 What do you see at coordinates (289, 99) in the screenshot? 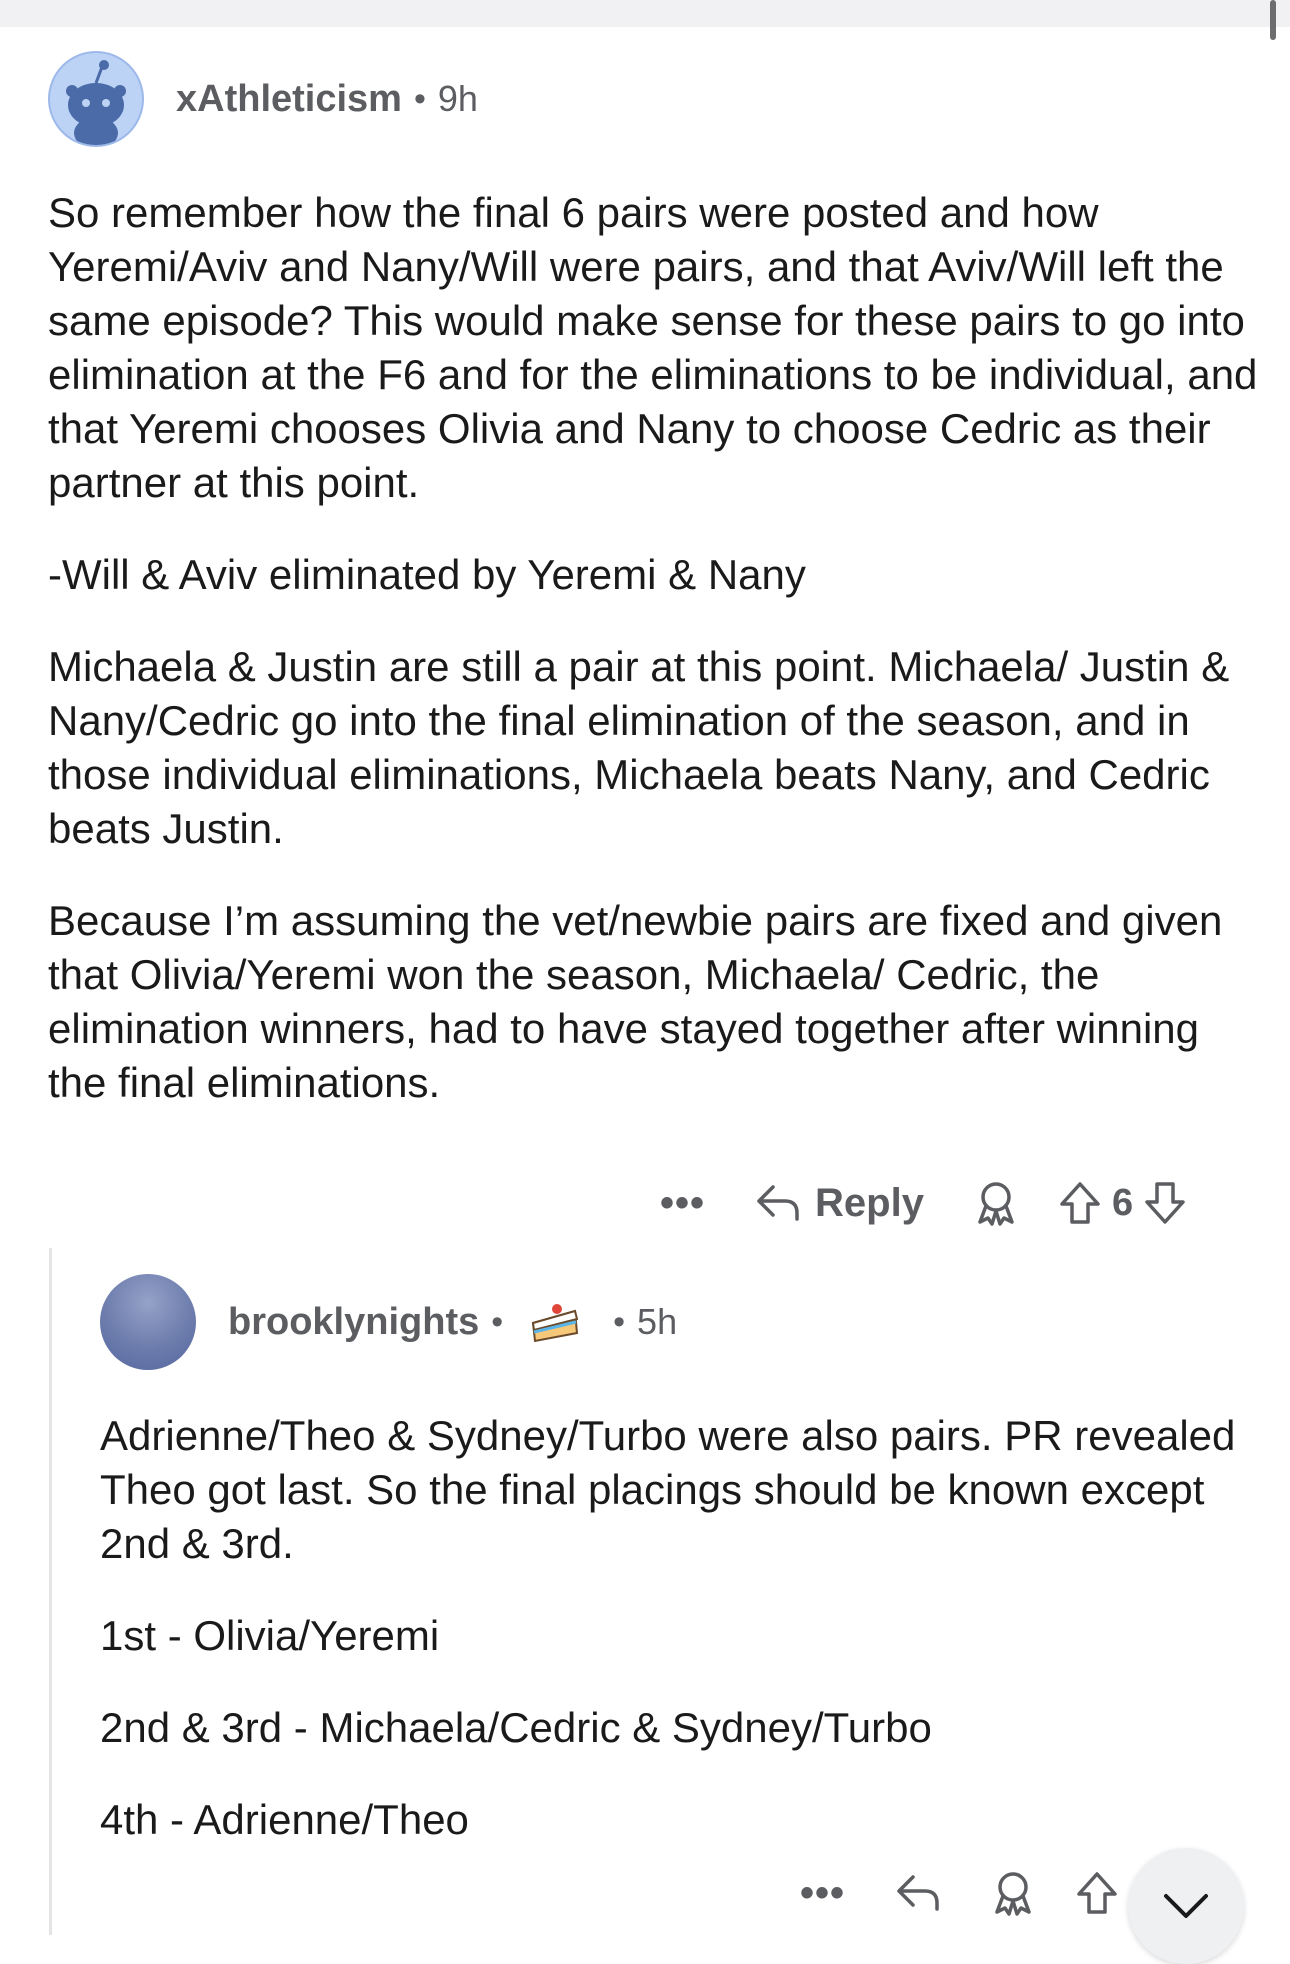
I see `username: xAthleticism` at bounding box center [289, 99].